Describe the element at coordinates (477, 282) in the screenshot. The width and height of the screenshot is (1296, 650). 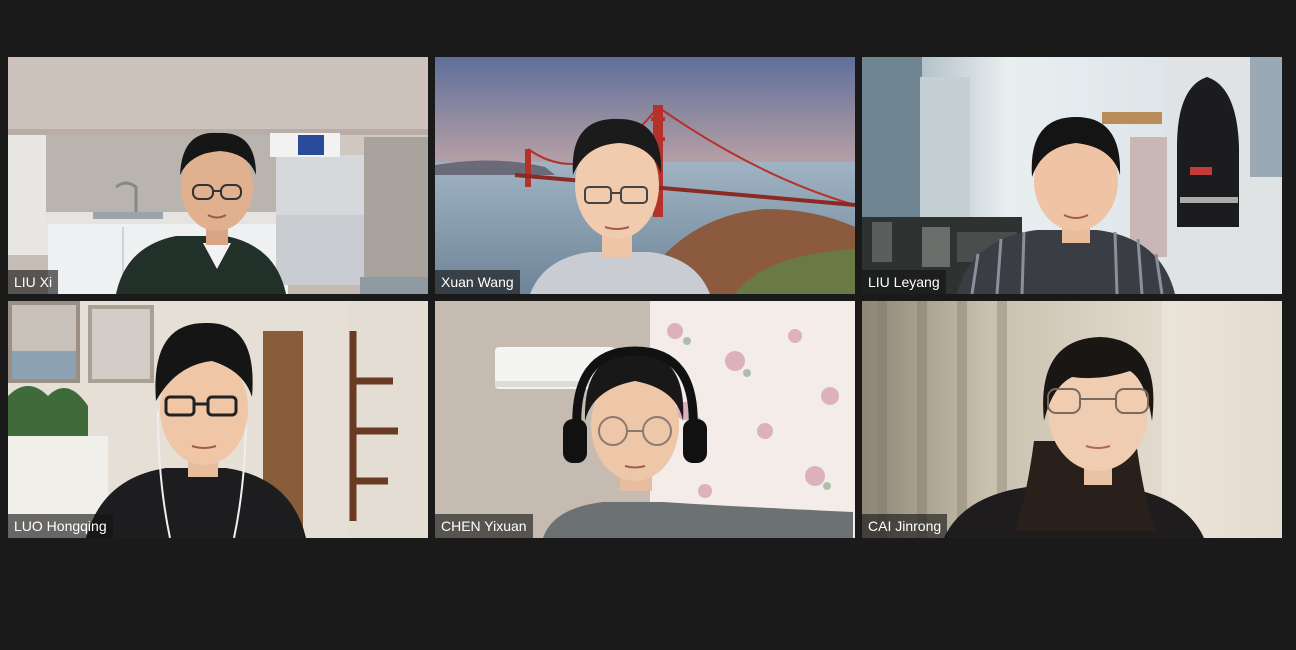
I see `participant-name-label: Xuan Wang` at that location.